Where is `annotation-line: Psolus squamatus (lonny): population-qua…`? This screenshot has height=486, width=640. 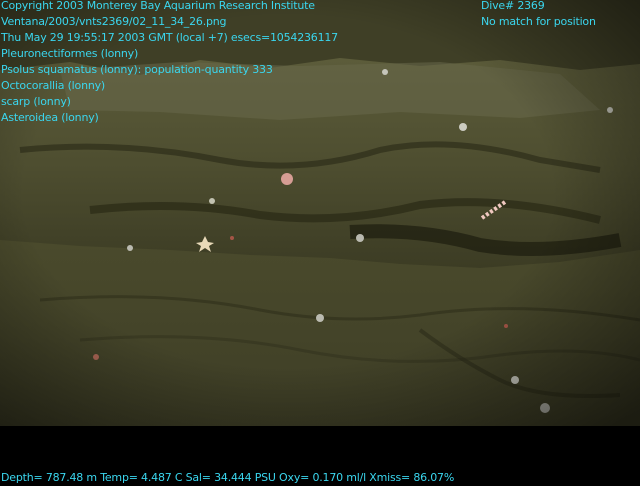
annotation-line: Psolus squamatus (lonny): population-qua… is located at coordinates (137, 69).